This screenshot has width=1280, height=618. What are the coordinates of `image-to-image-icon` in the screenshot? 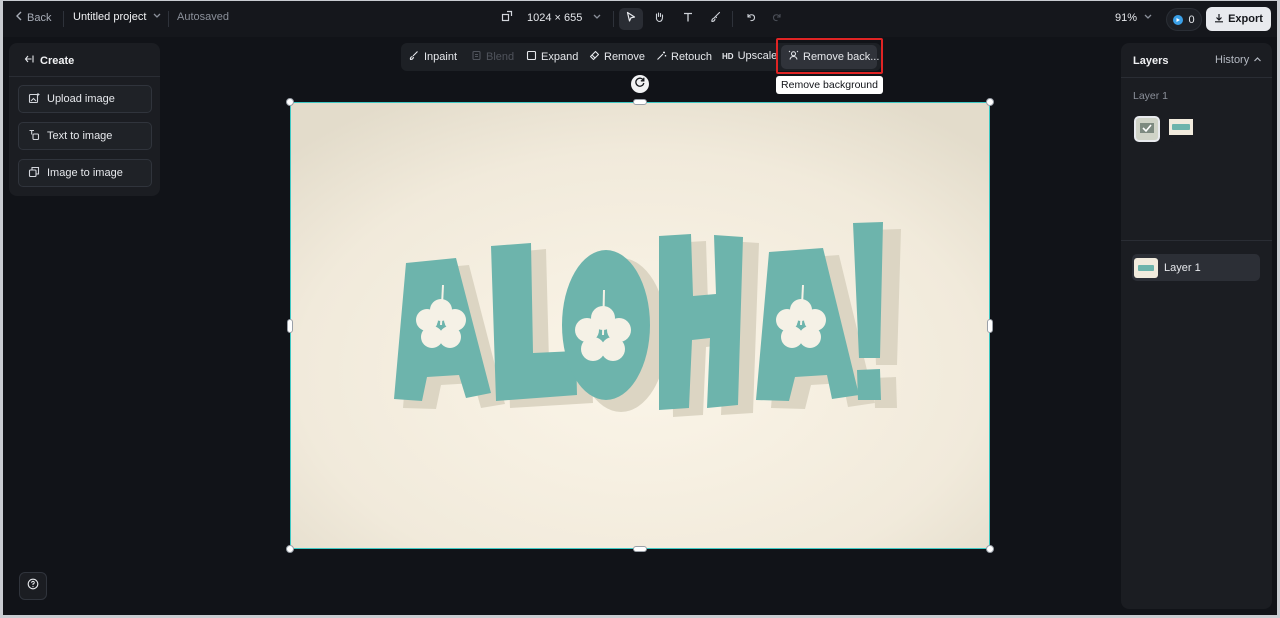 It's located at (34, 173).